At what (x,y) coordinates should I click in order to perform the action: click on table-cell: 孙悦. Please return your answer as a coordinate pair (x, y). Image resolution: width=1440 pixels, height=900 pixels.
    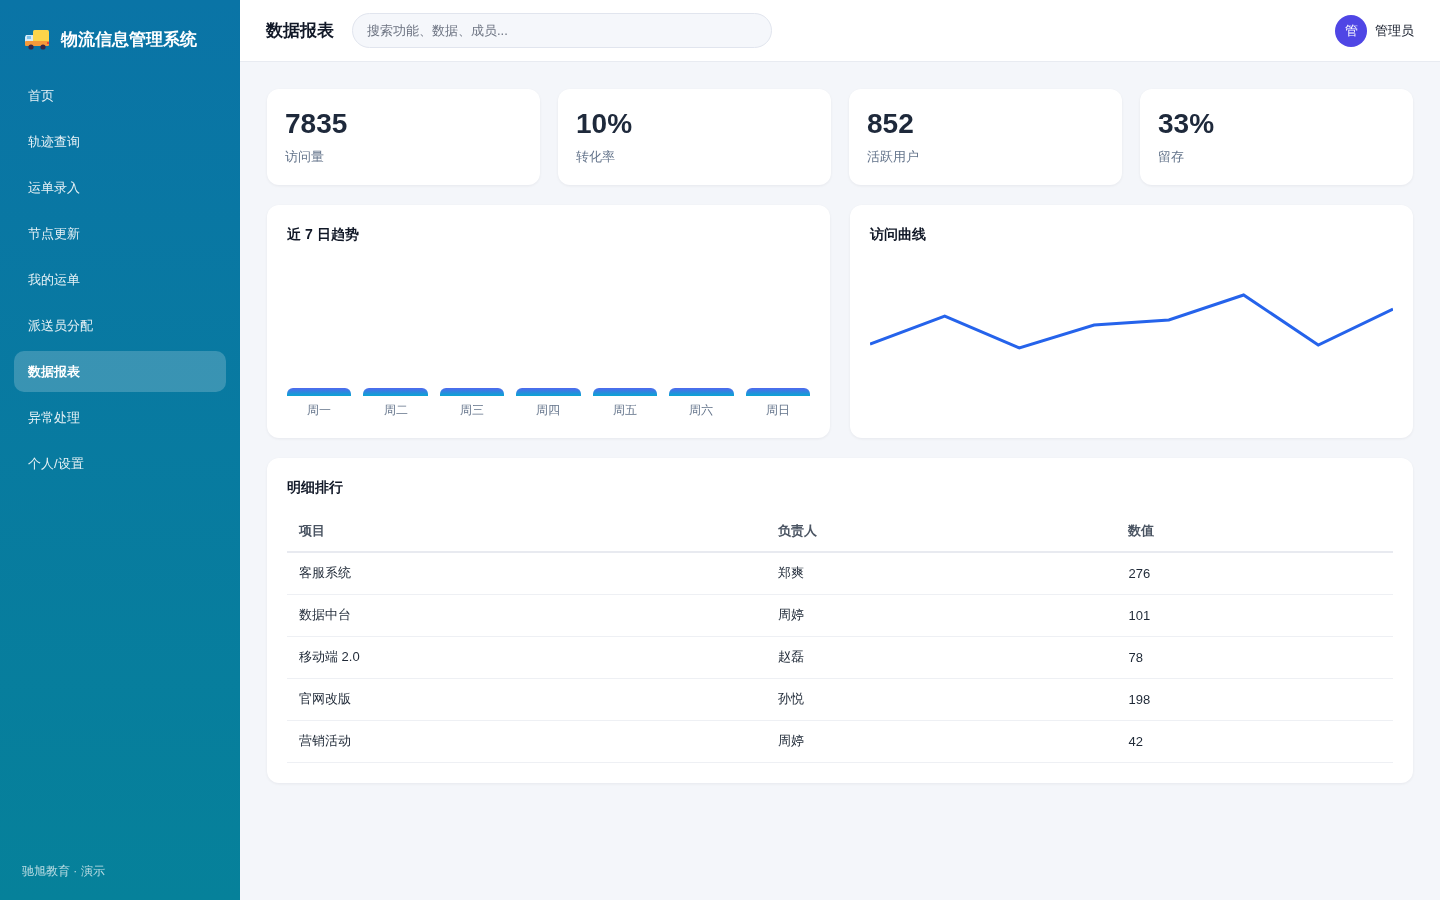
    Looking at the image, I should click on (941, 699).